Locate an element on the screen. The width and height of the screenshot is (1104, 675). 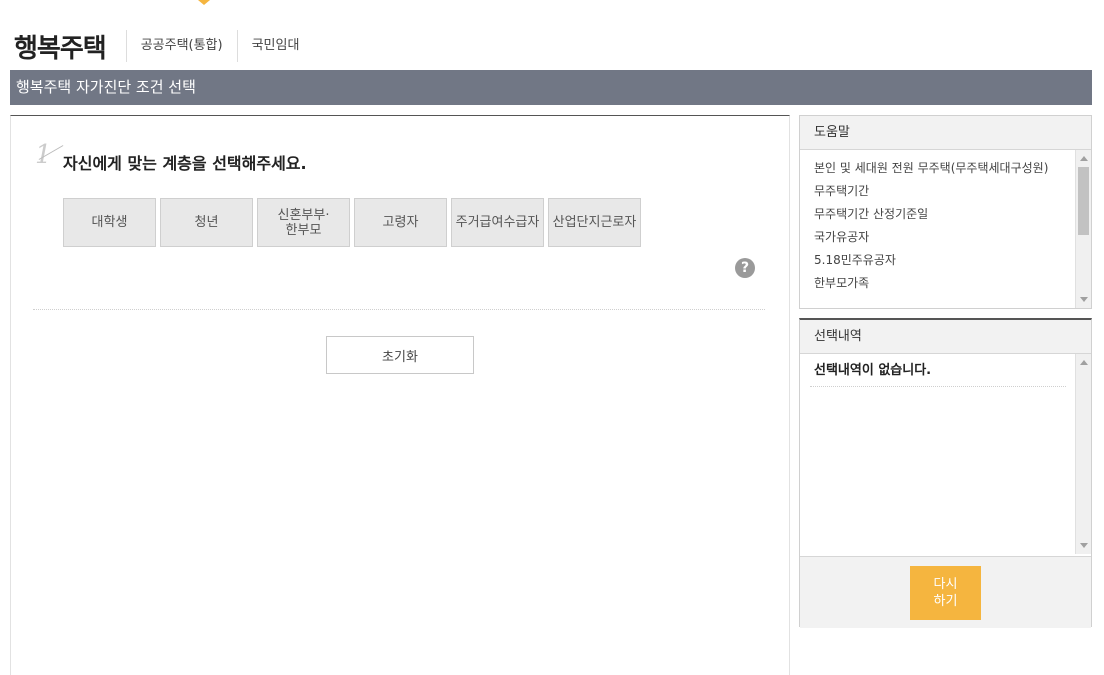
option-industrial-complex-worker: 산업단지근로자 is located at coordinates (594, 222).